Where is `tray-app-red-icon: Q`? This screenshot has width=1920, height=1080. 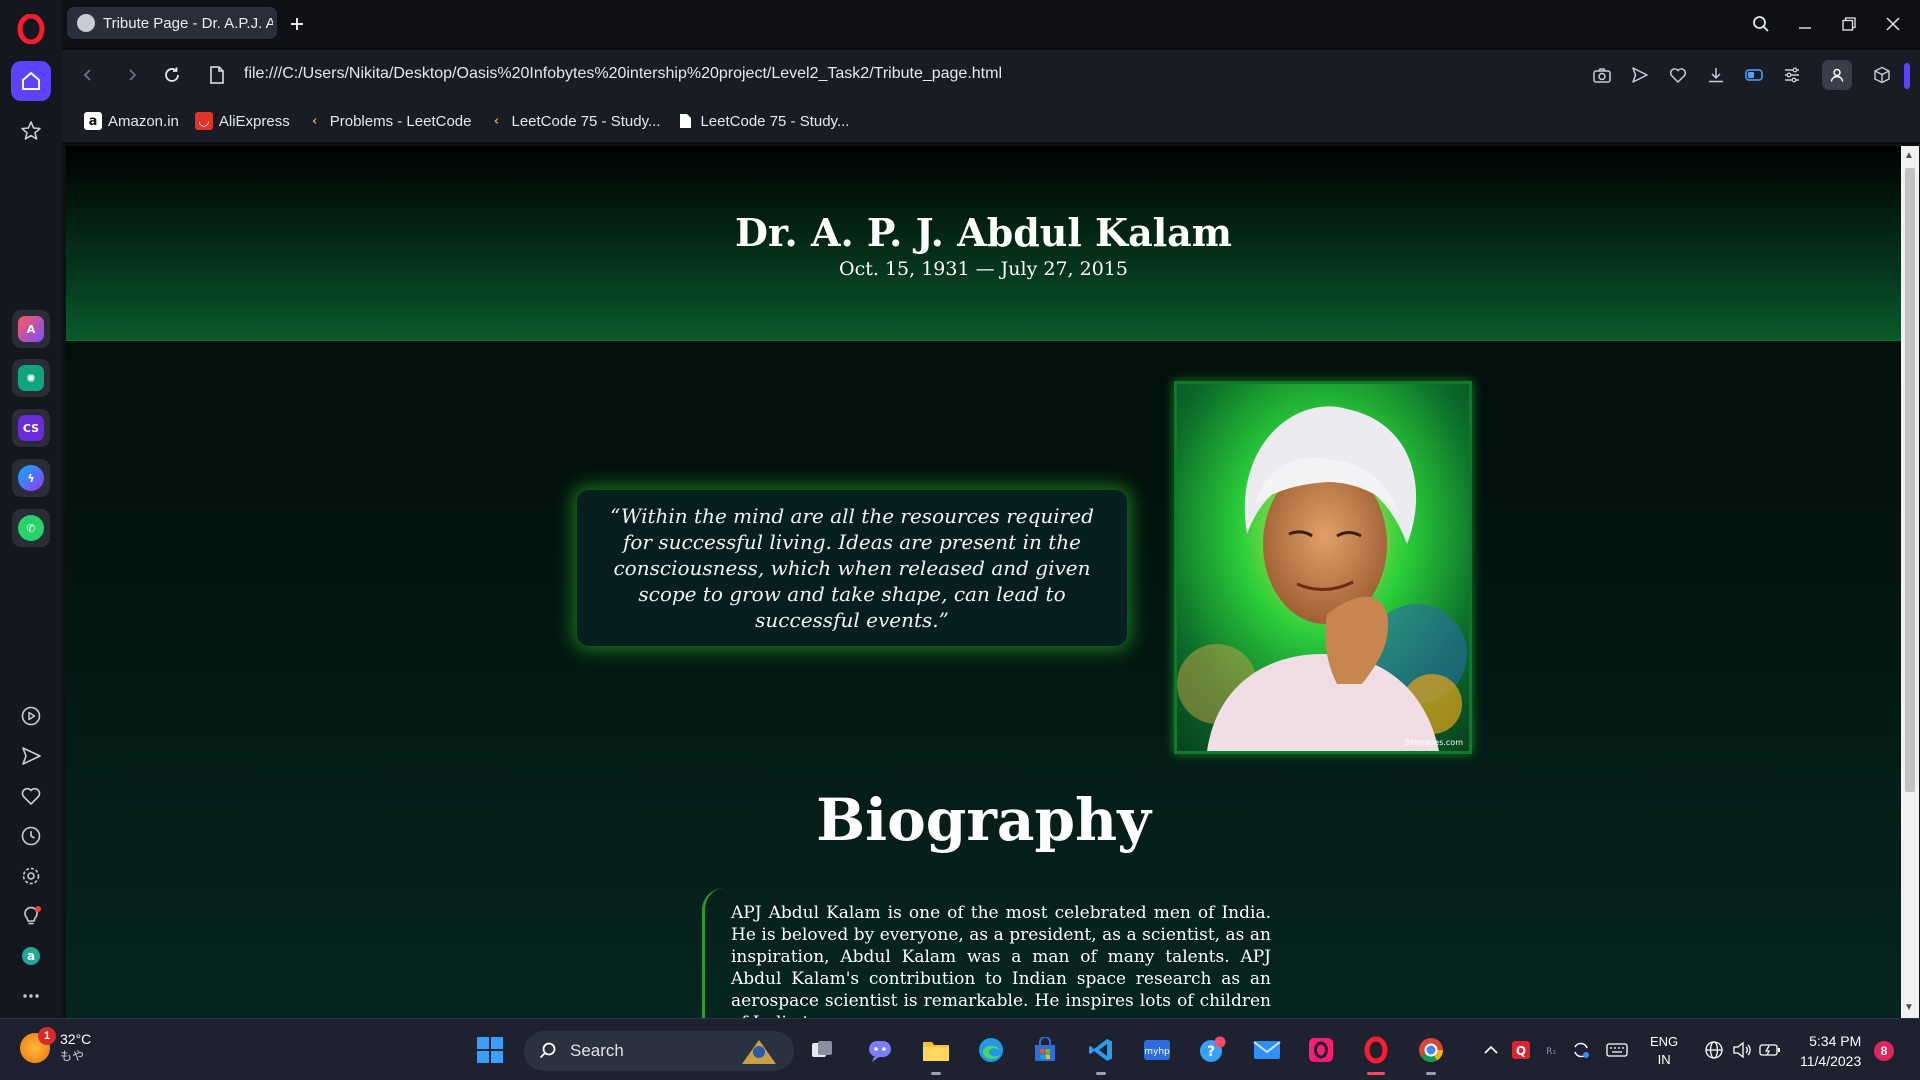 tray-app-red-icon: Q is located at coordinates (1521, 1050).